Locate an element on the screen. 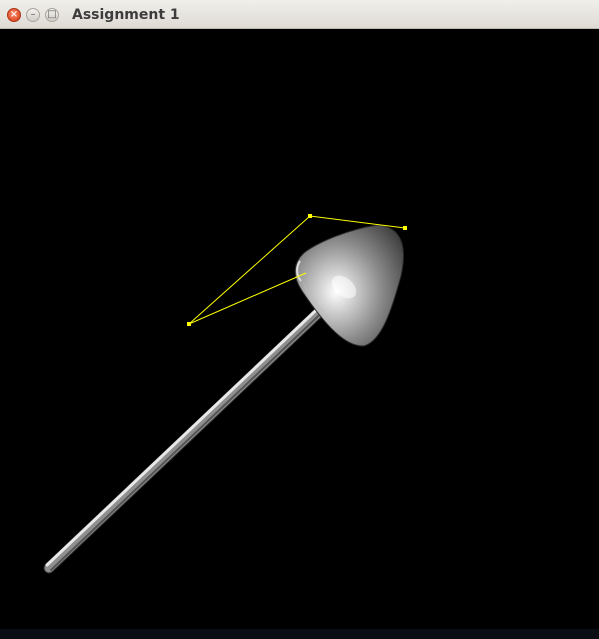  close-icon: × is located at coordinates (14, 14).